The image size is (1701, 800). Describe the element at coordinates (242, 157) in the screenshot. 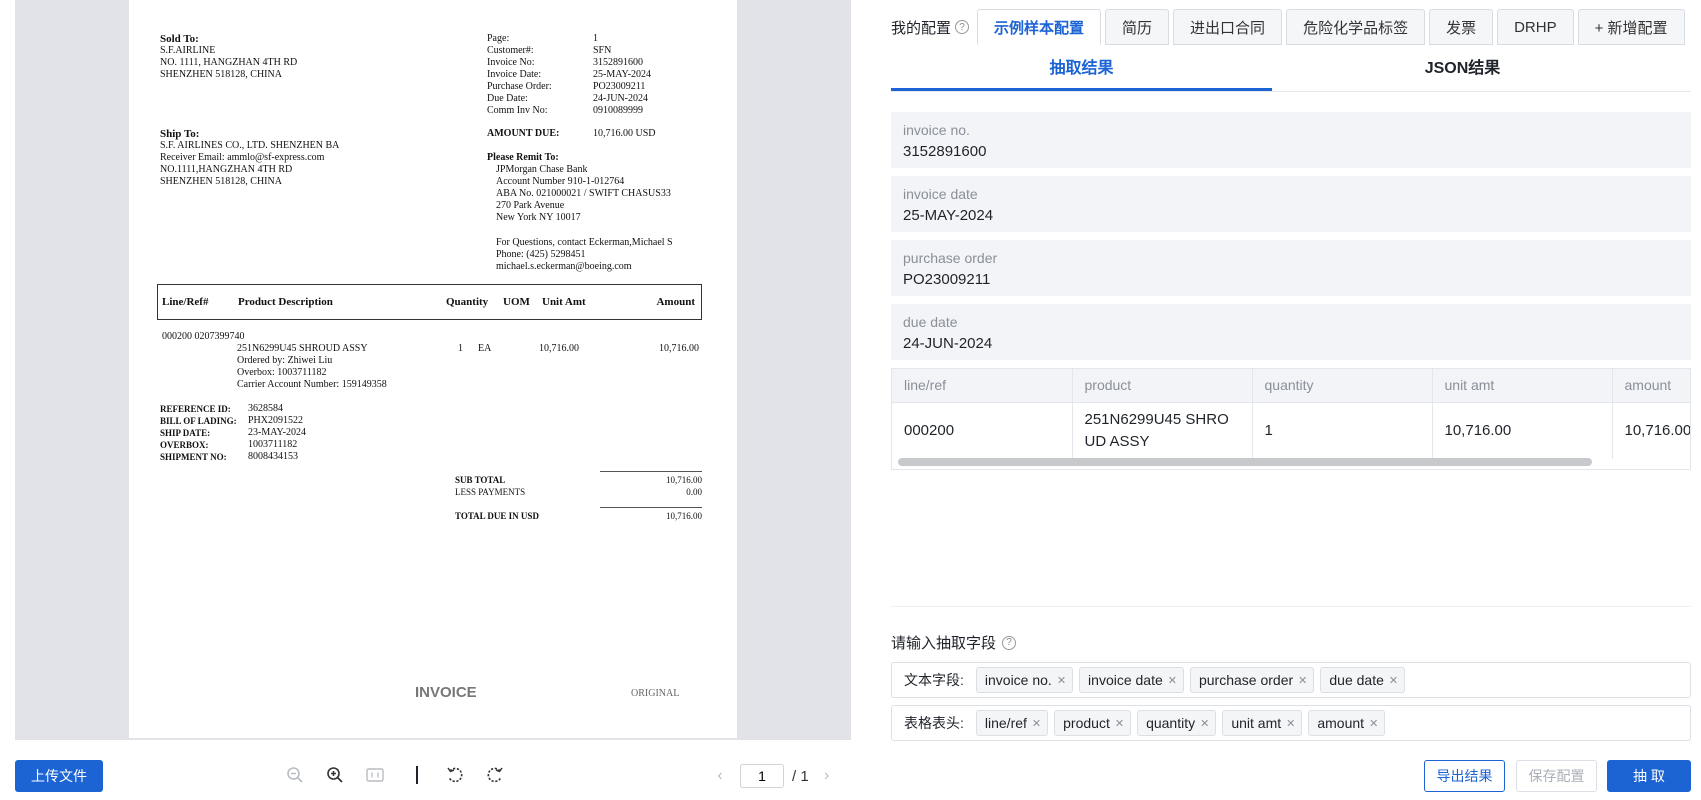

I see `ship-to-line: Receiver Email: ammlo@sf-express.com` at that location.